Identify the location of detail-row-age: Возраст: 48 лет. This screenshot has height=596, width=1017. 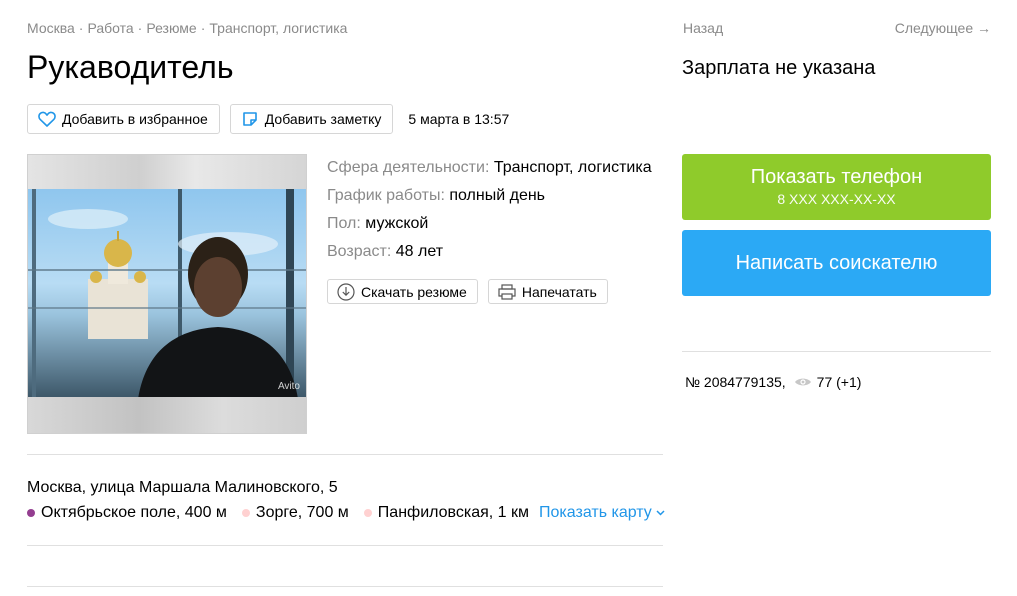
(489, 252).